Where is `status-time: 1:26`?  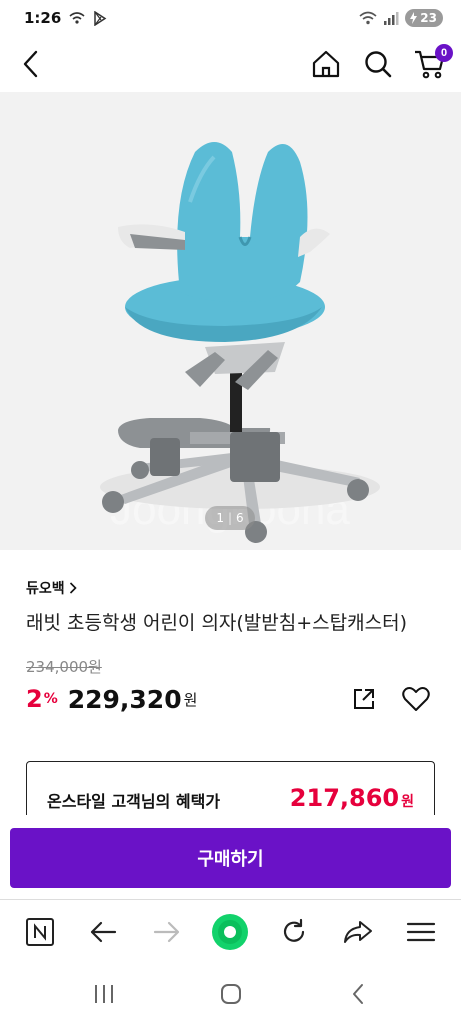
status-time: 1:26 is located at coordinates (43, 18).